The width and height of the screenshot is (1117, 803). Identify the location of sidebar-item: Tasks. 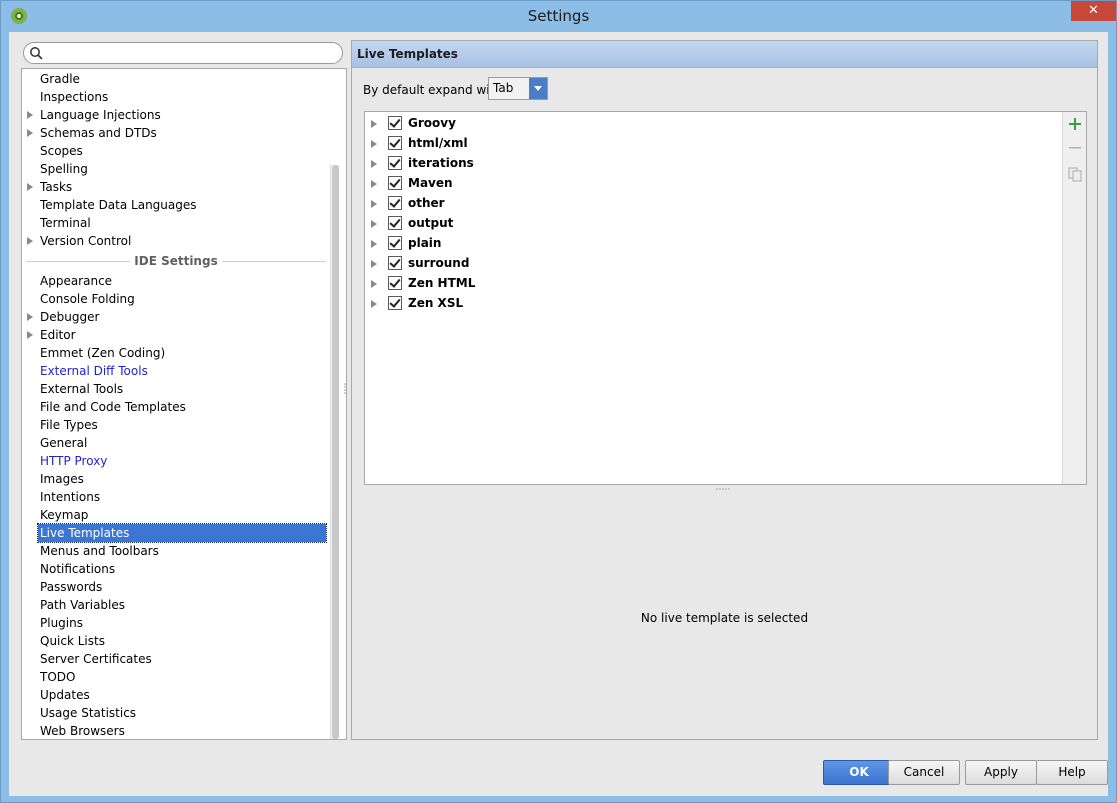
(174, 187).